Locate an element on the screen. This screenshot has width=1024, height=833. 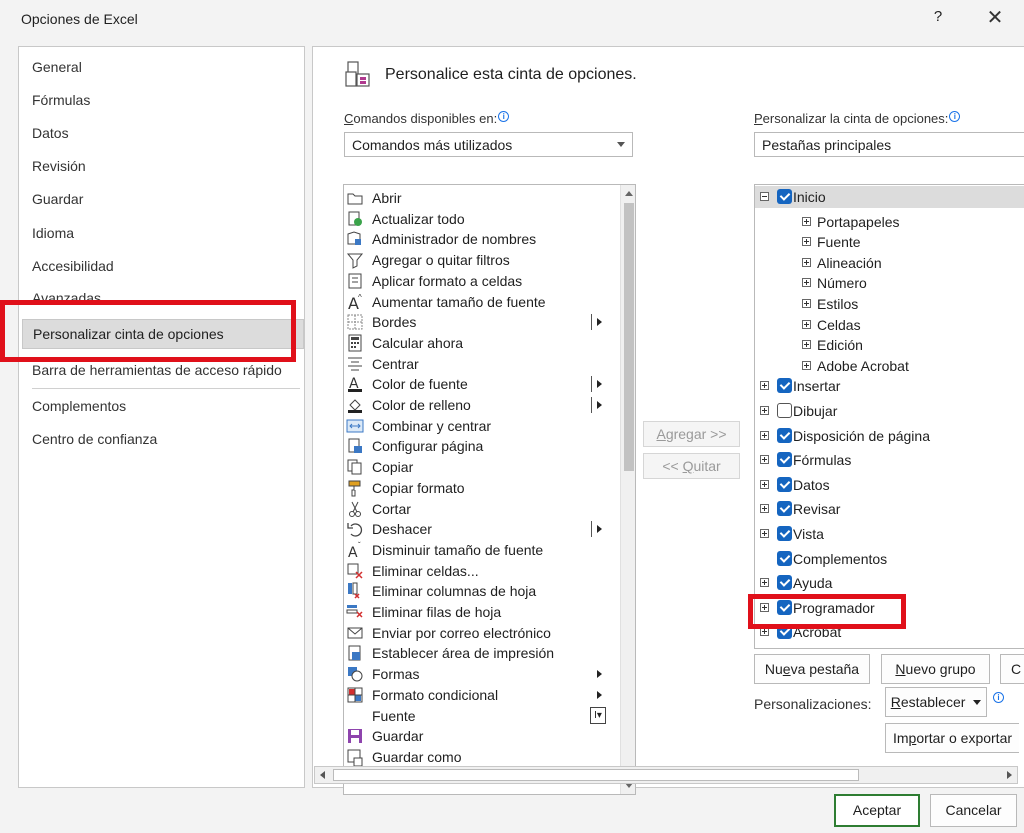
chevron-down-icon is located at coordinates (621, 144).